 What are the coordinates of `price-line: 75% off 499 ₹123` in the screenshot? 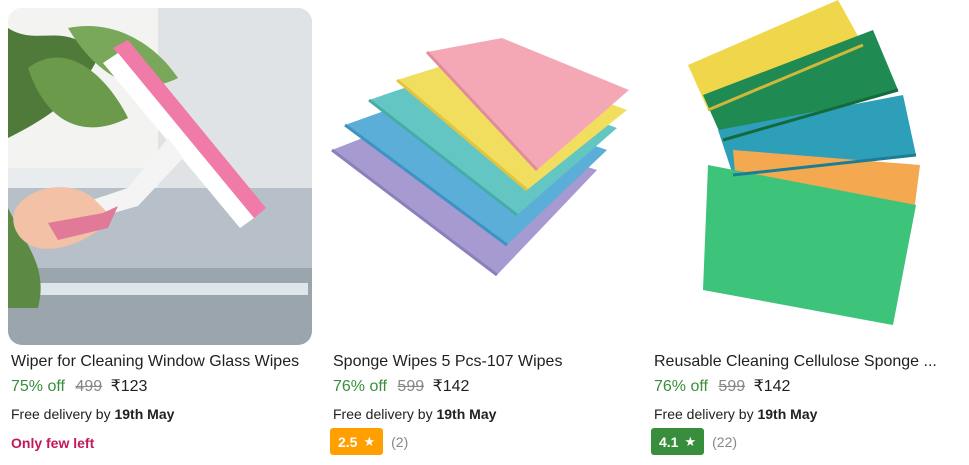 It's located at (79, 387).